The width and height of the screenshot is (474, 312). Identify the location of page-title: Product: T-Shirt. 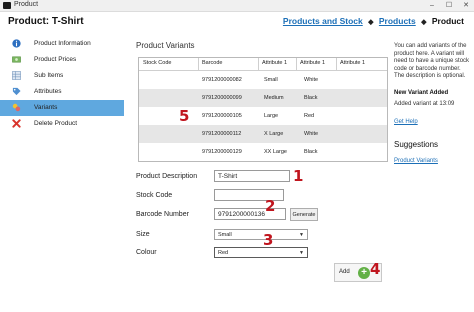
(46, 21).